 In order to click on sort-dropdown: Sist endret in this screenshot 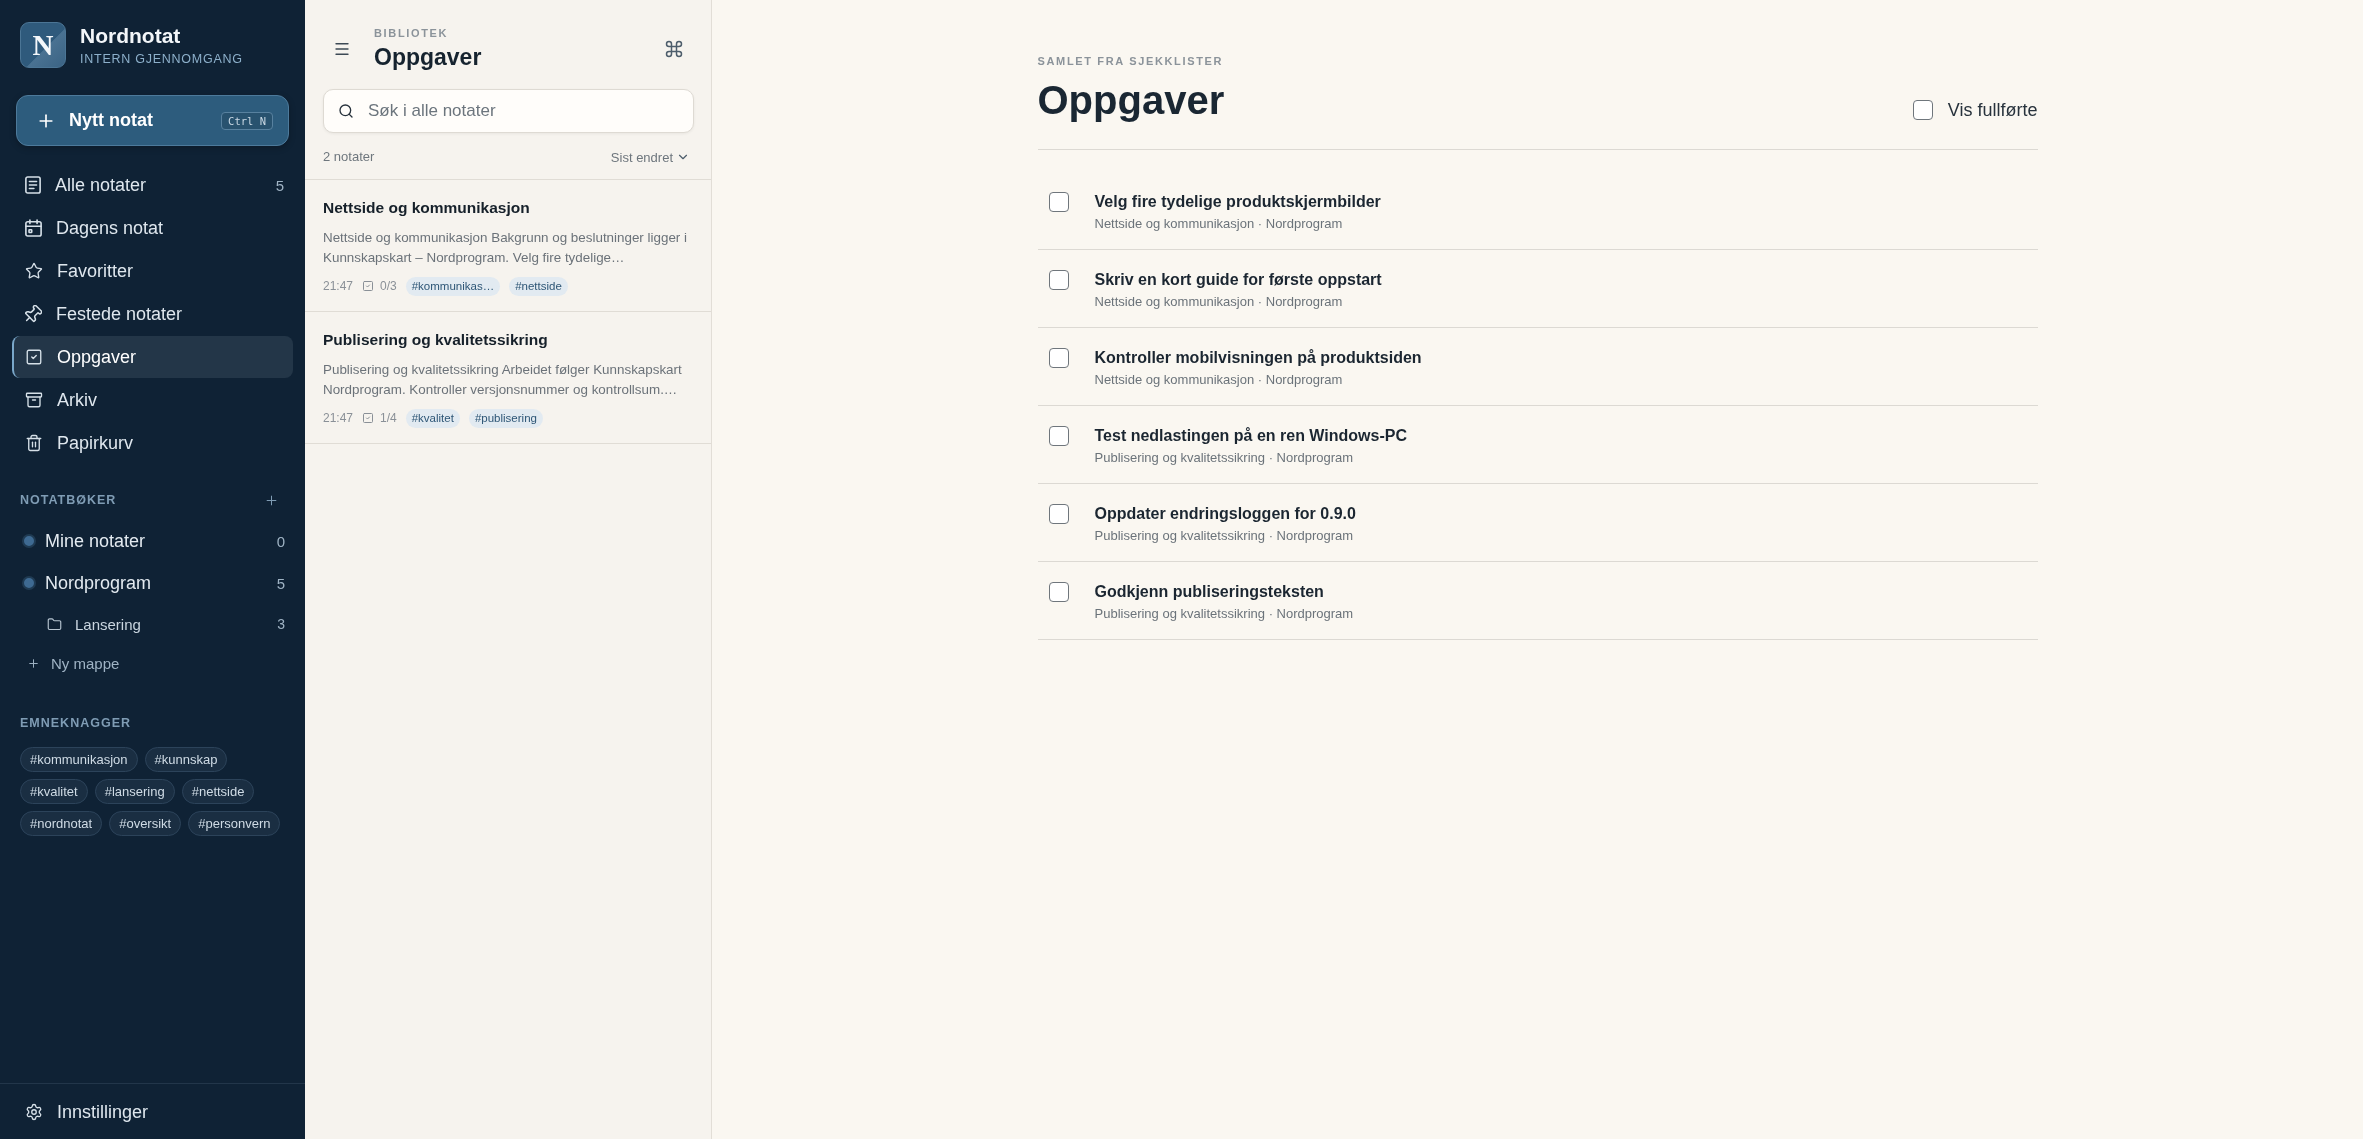, I will do `click(650, 157)`.